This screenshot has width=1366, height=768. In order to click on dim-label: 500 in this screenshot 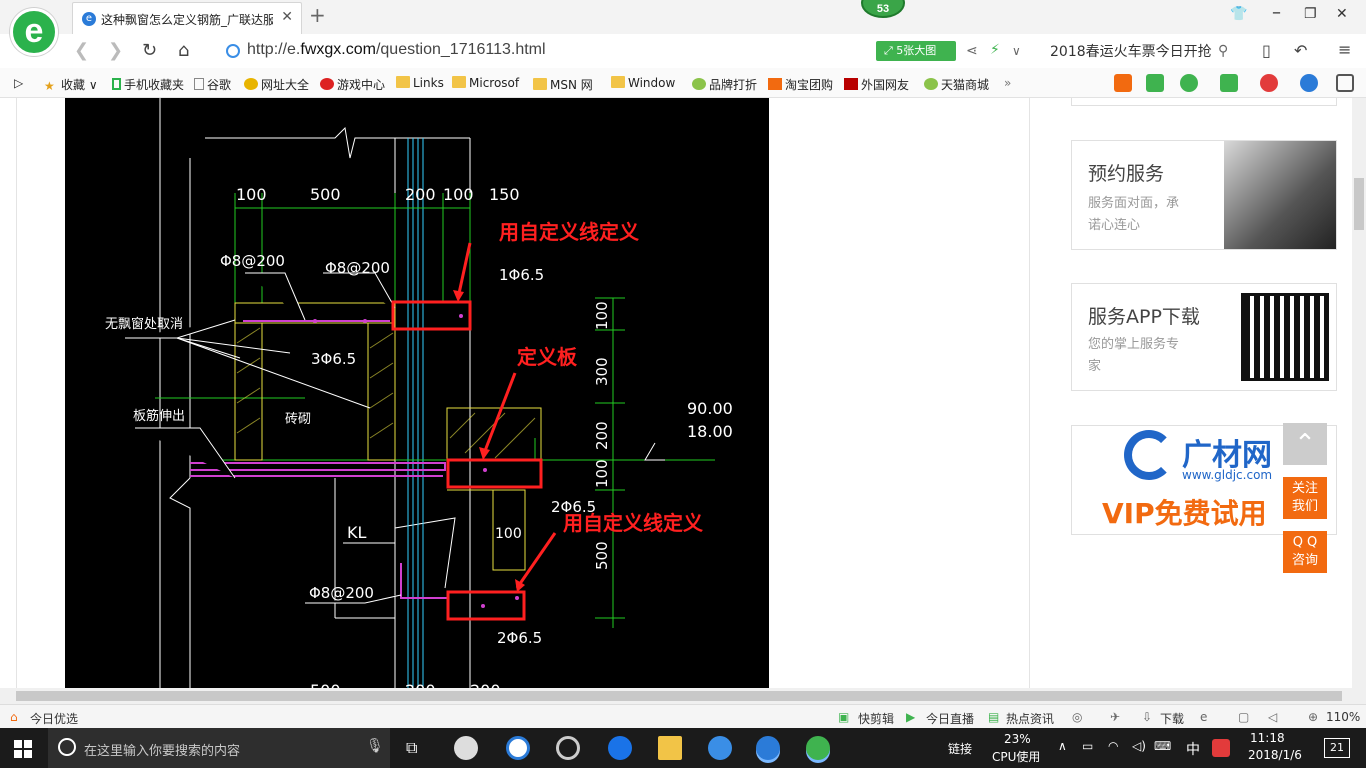, I will do `click(325, 194)`.